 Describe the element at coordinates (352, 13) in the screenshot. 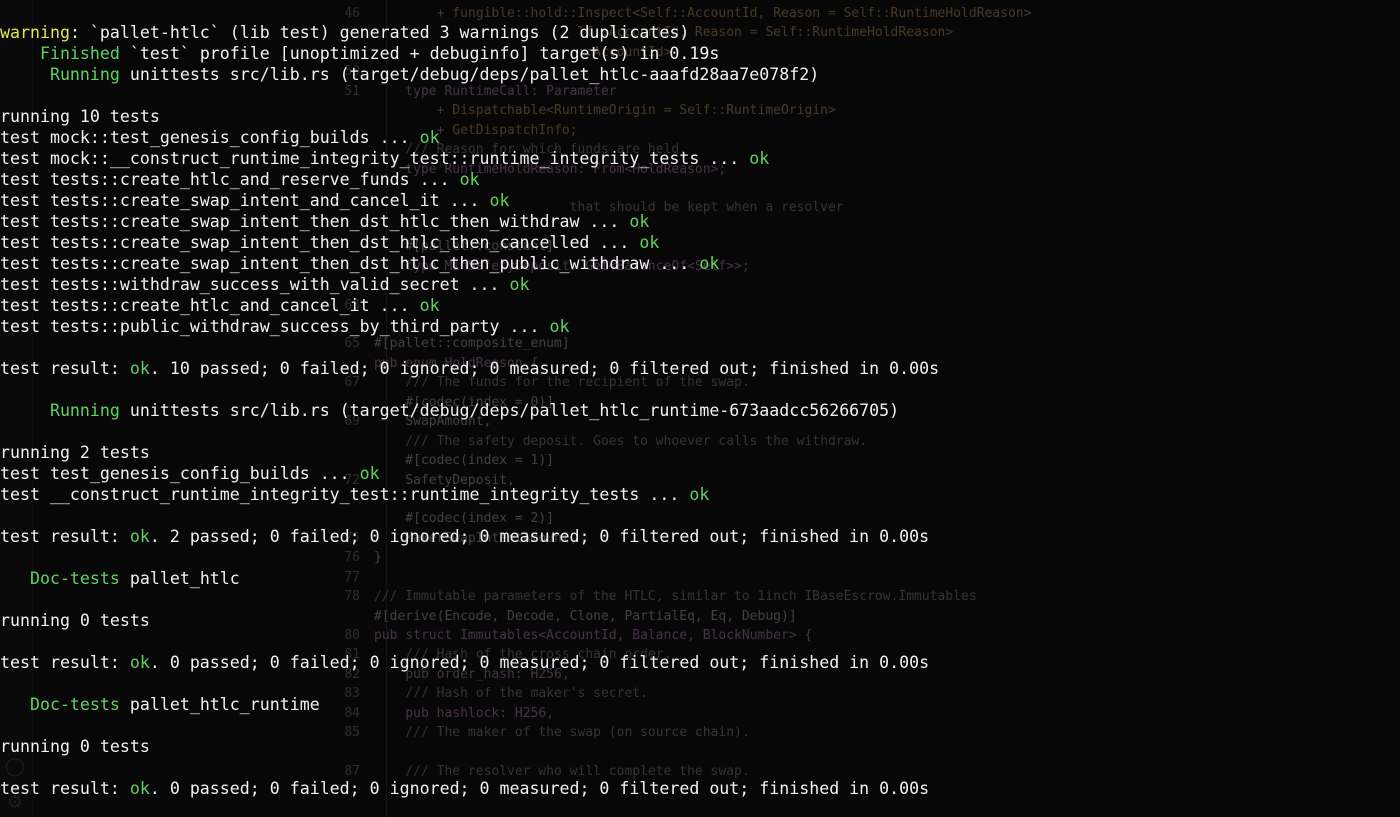

I see `editor-line-number: 46` at that location.